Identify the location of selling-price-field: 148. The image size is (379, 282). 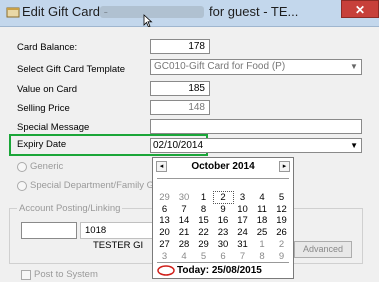
(180, 107).